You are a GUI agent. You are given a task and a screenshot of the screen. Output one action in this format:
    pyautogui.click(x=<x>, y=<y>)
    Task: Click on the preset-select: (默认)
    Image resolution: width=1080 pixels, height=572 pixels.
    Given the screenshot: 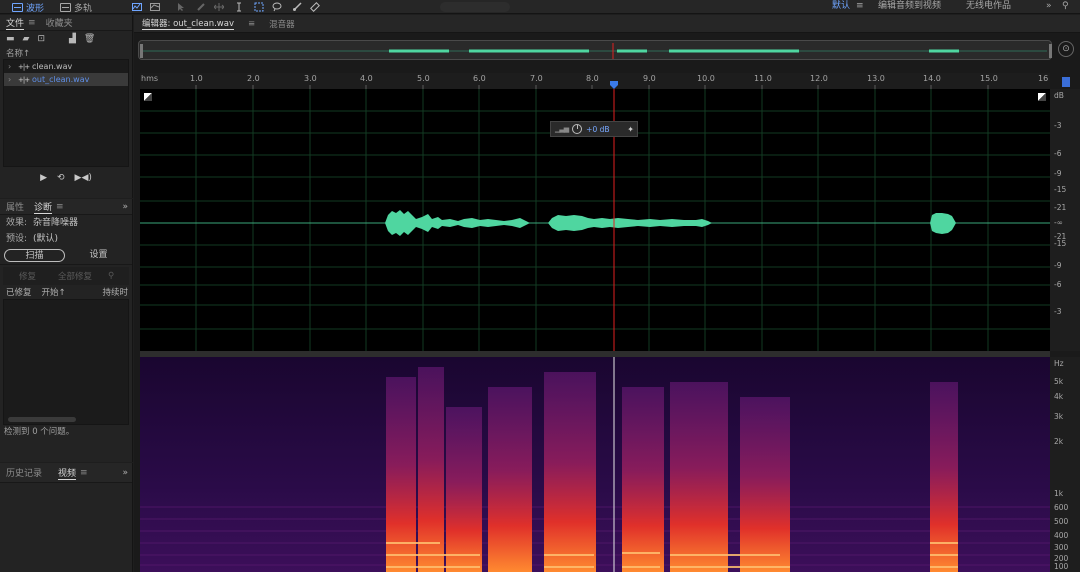 What is the action you would take?
    pyautogui.click(x=45, y=239)
    